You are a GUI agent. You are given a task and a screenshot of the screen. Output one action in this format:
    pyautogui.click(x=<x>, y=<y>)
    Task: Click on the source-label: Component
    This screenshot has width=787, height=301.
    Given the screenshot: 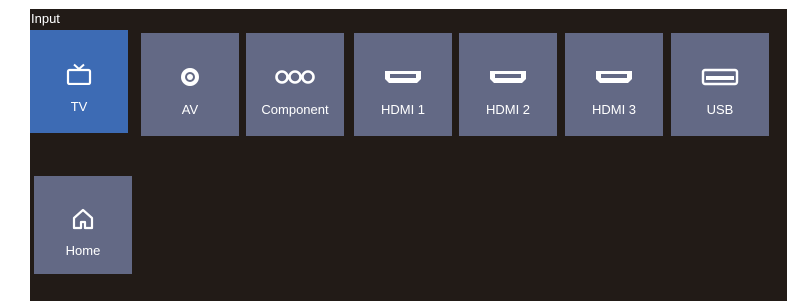 What is the action you would take?
    pyautogui.click(x=295, y=109)
    